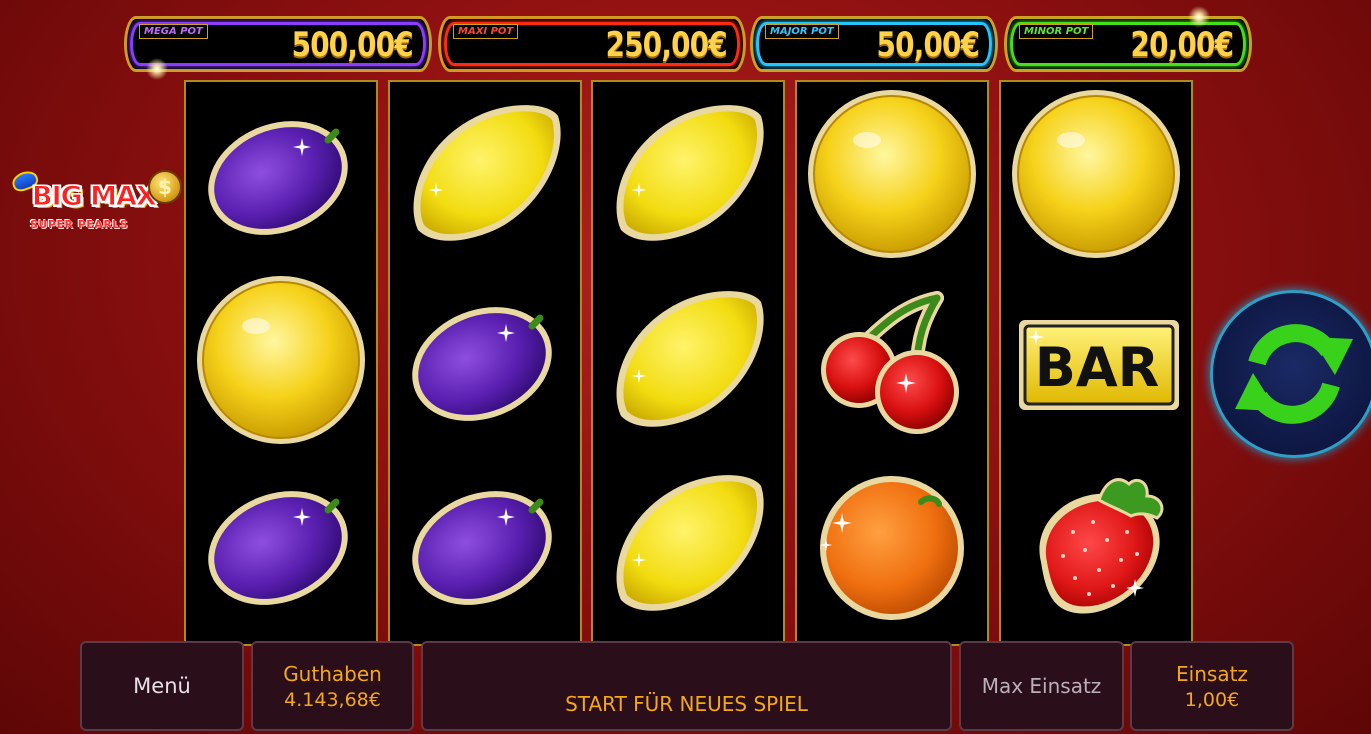 This screenshot has height=734, width=1371. I want to click on logo-title: BIG MAX, so click(95, 196).